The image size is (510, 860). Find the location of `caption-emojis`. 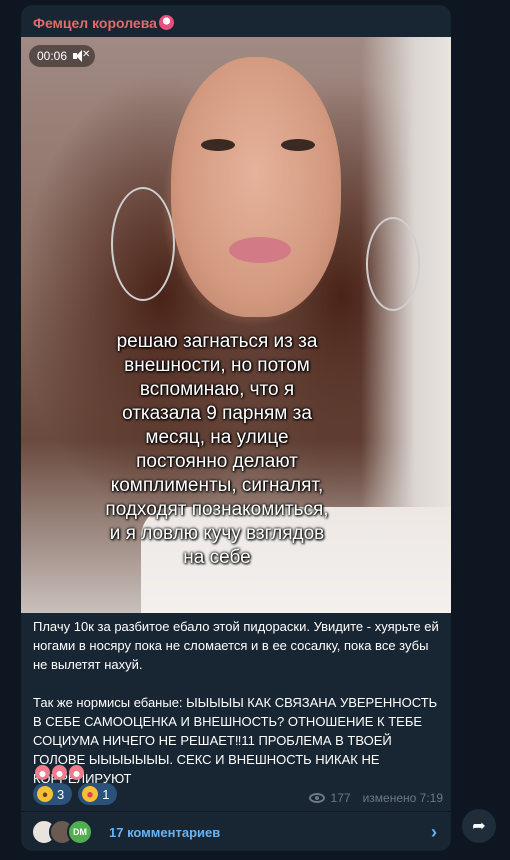

caption-emojis is located at coordinates (59, 772).